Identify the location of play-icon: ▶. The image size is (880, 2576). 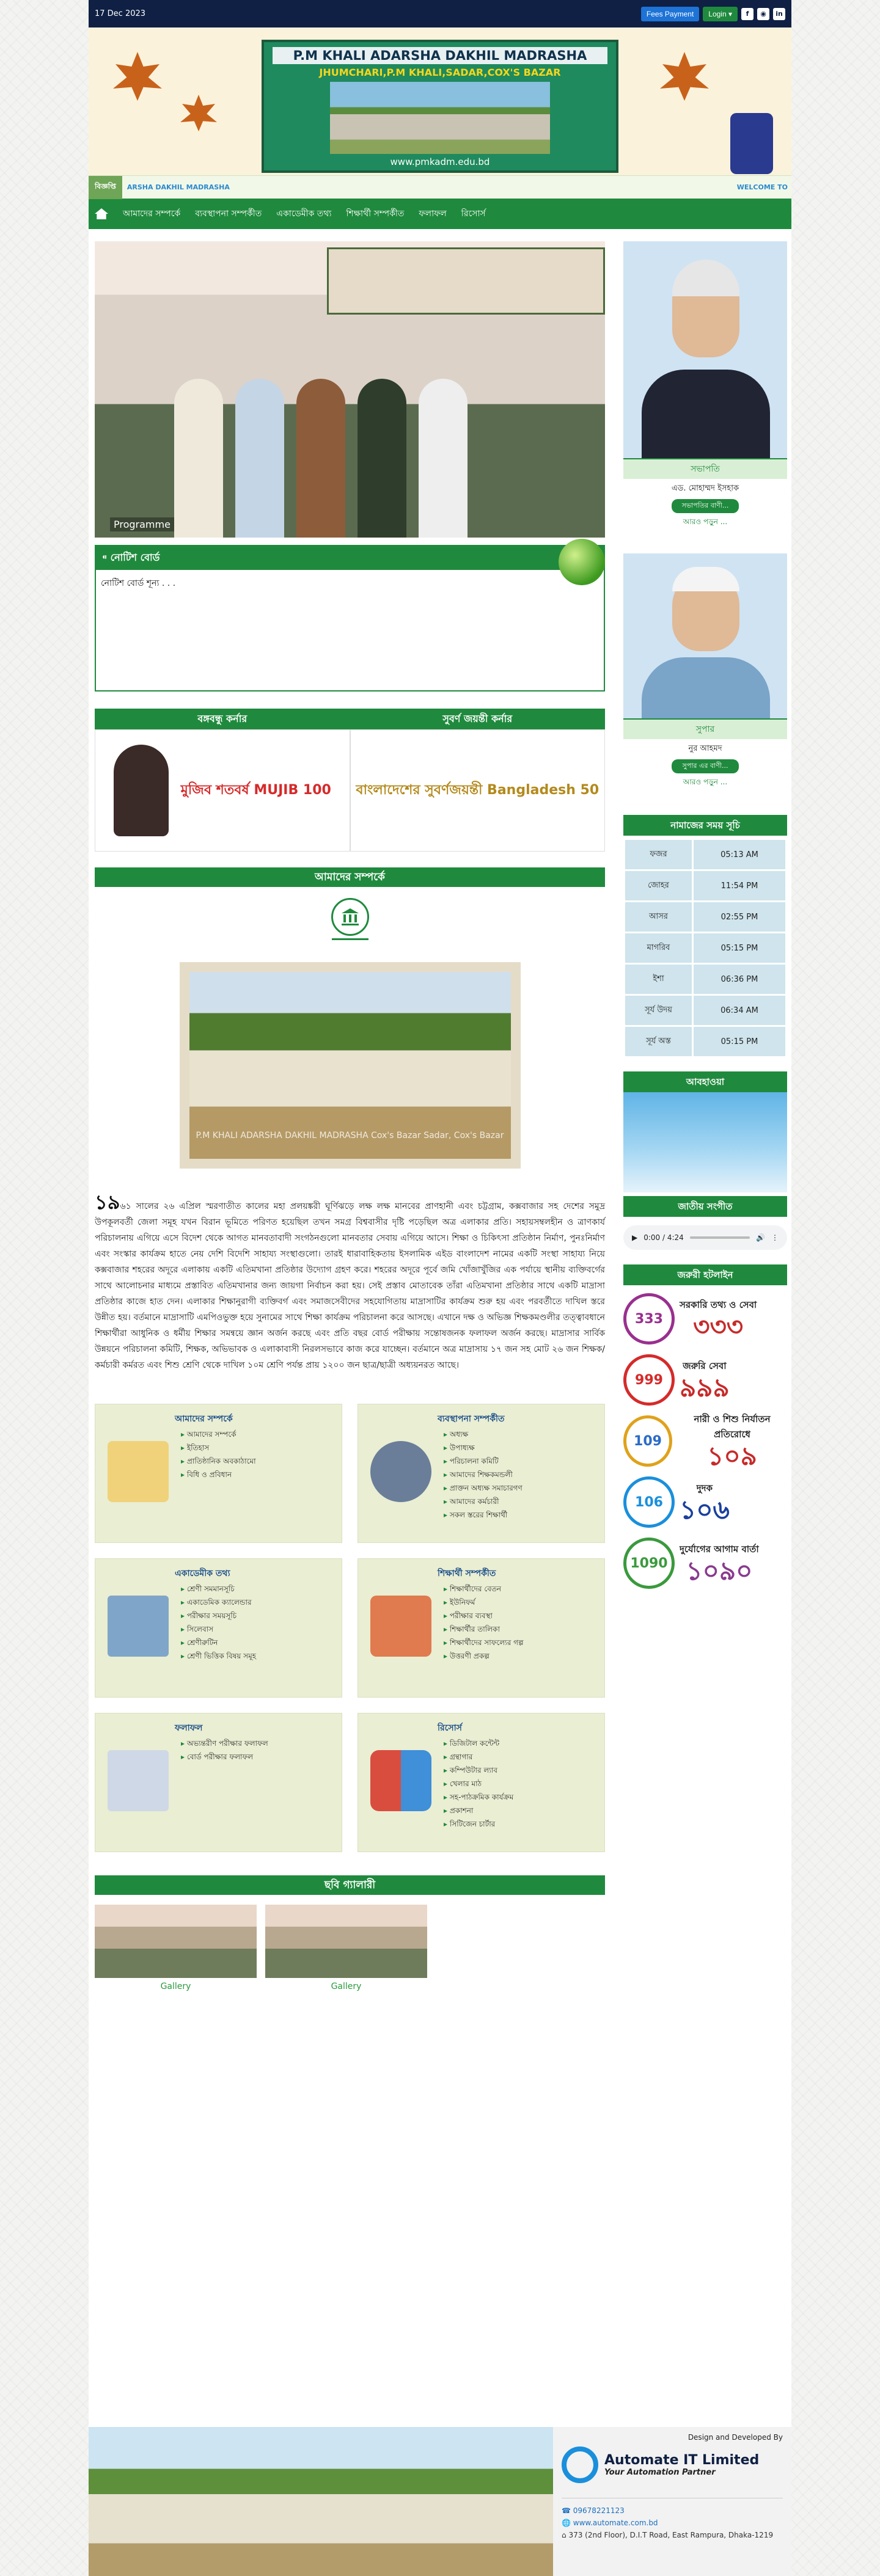
(634, 1237).